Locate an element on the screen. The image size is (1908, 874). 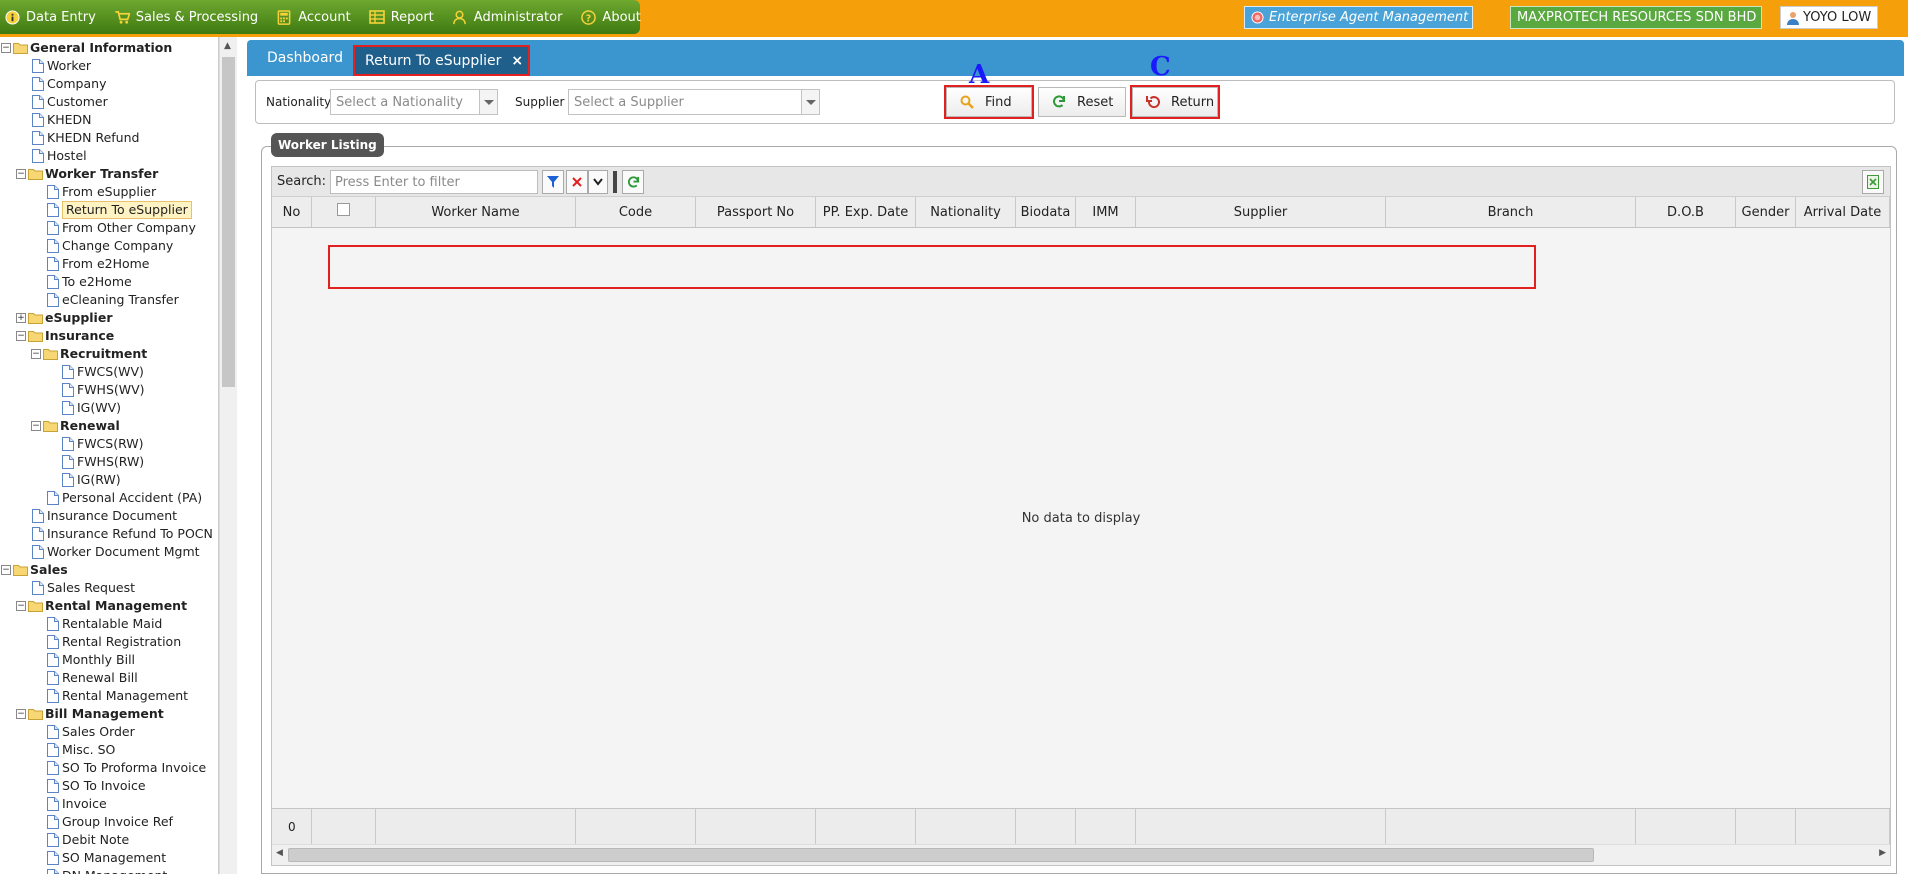
grid-horizontal-scrollbar: ◀ ▶ is located at coordinates (1081, 854).